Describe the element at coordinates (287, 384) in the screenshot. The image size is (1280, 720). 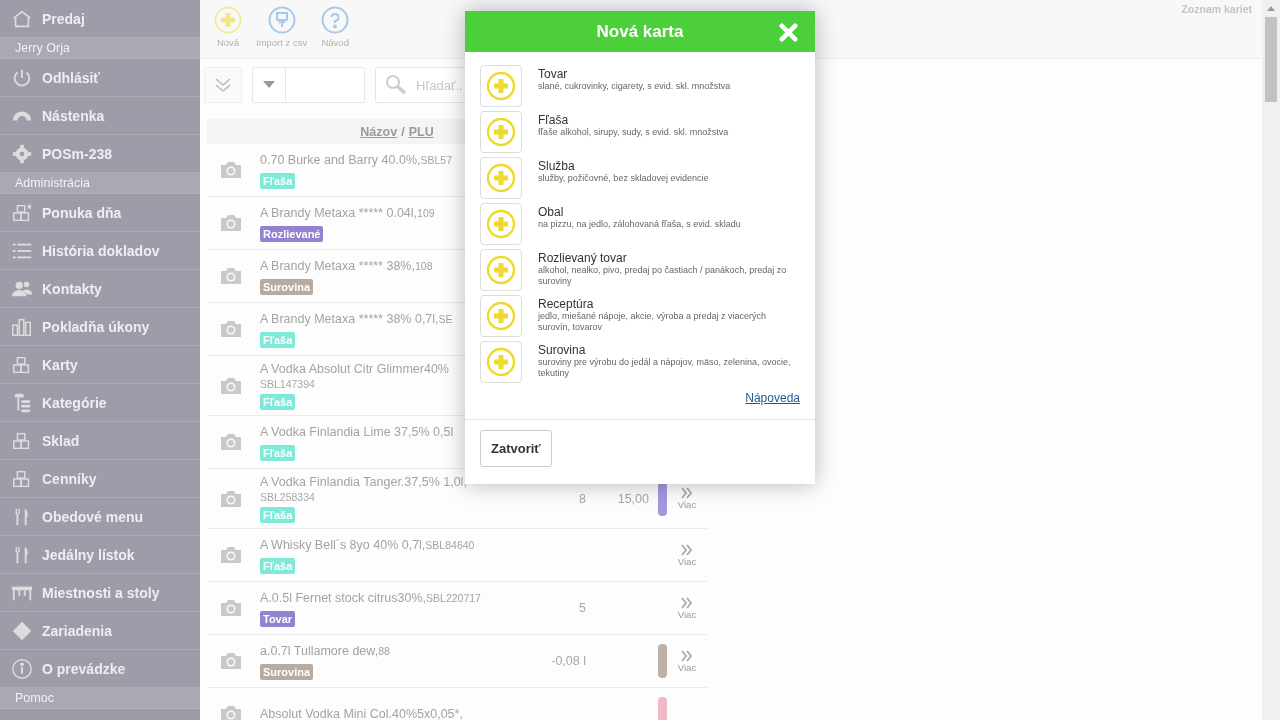
I see `product-code: SBL147394` at that location.